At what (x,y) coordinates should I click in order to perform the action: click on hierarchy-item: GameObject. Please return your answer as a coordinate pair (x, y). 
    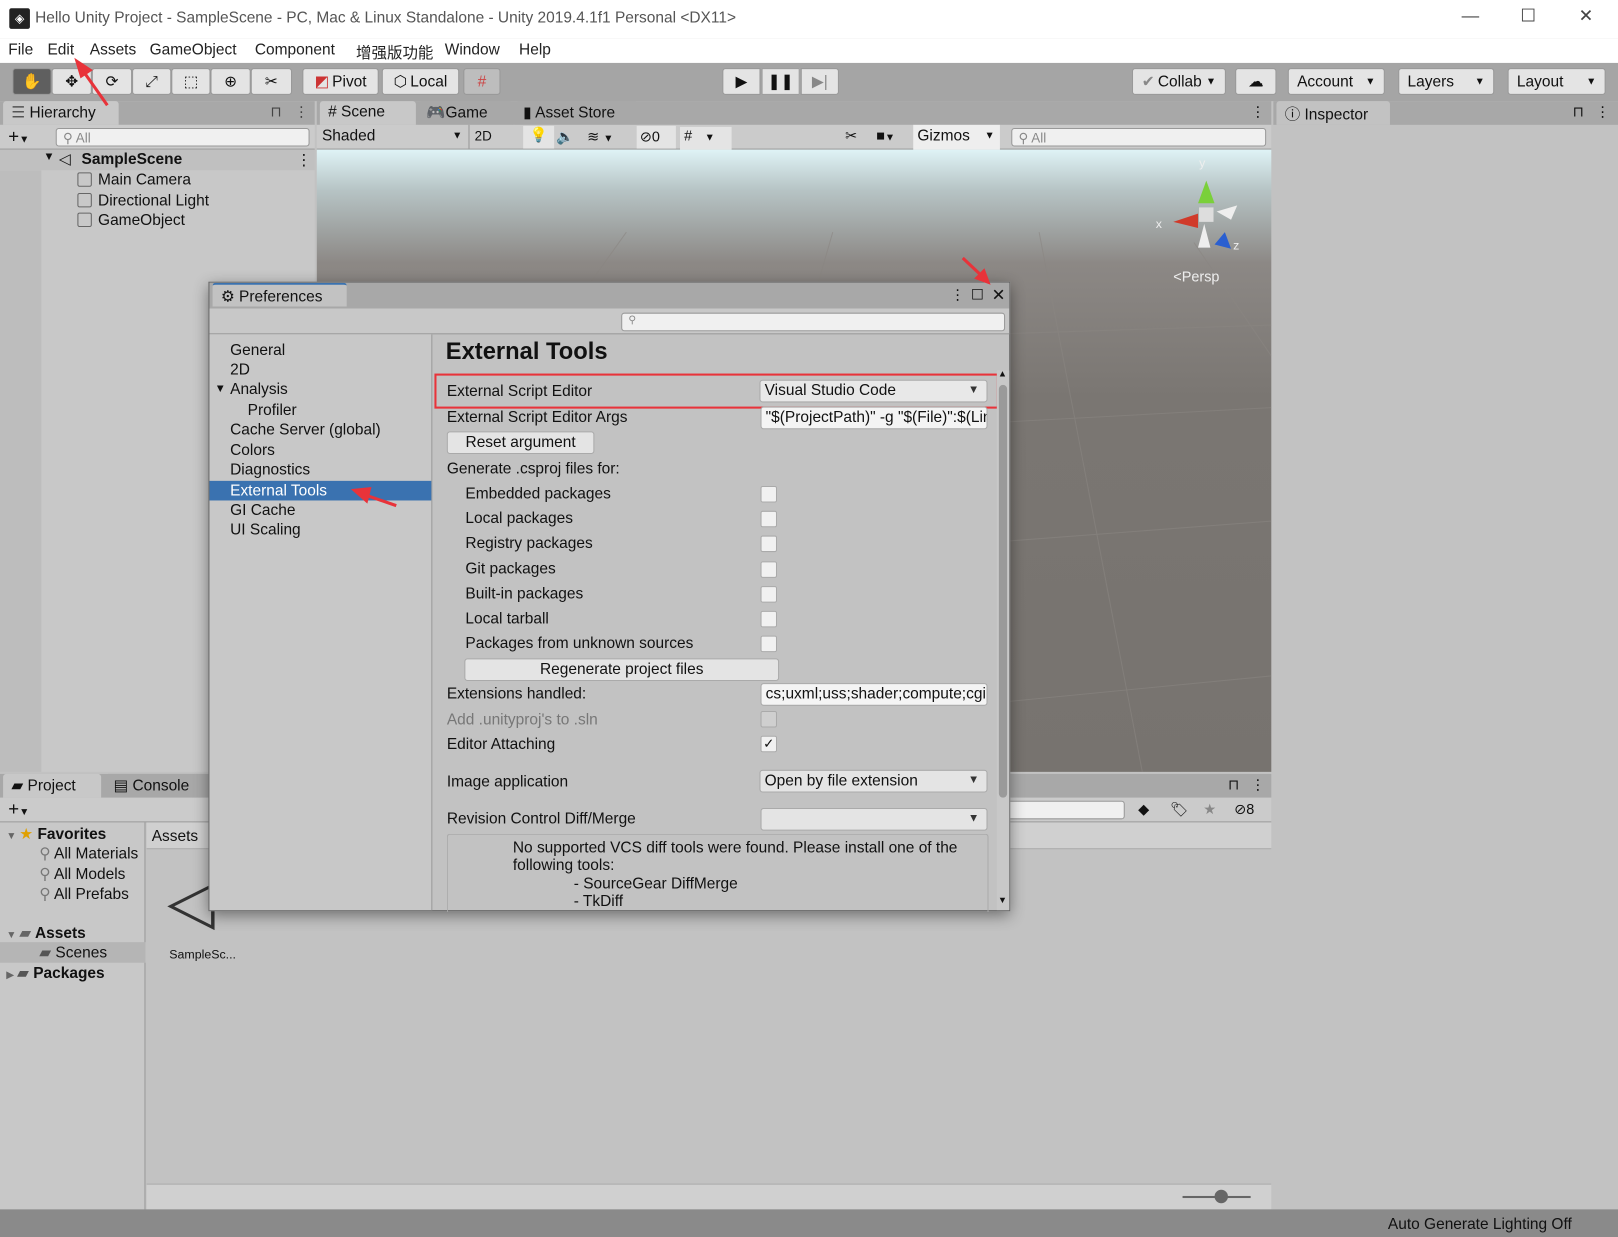
    Looking at the image, I should click on (131, 220).